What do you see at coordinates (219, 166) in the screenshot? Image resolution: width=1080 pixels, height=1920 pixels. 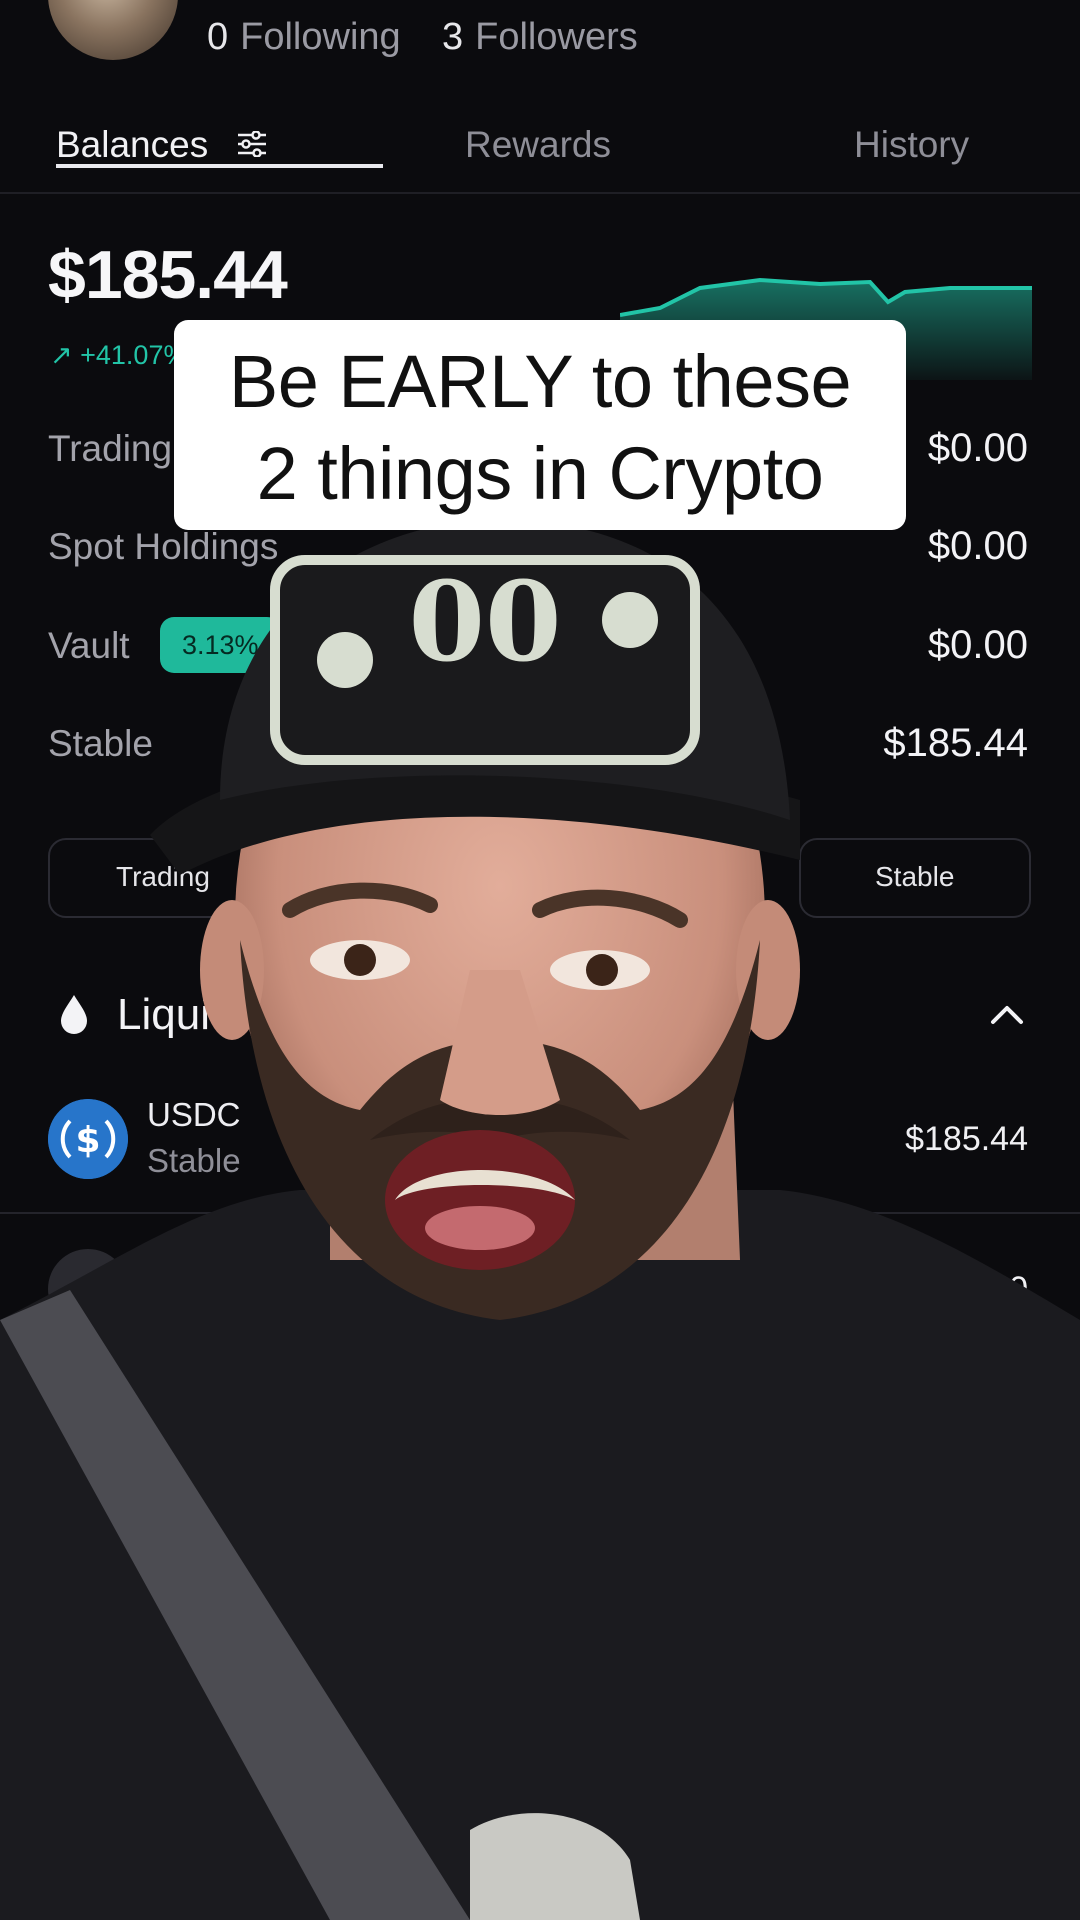 I see `active-tab-indicator` at bounding box center [219, 166].